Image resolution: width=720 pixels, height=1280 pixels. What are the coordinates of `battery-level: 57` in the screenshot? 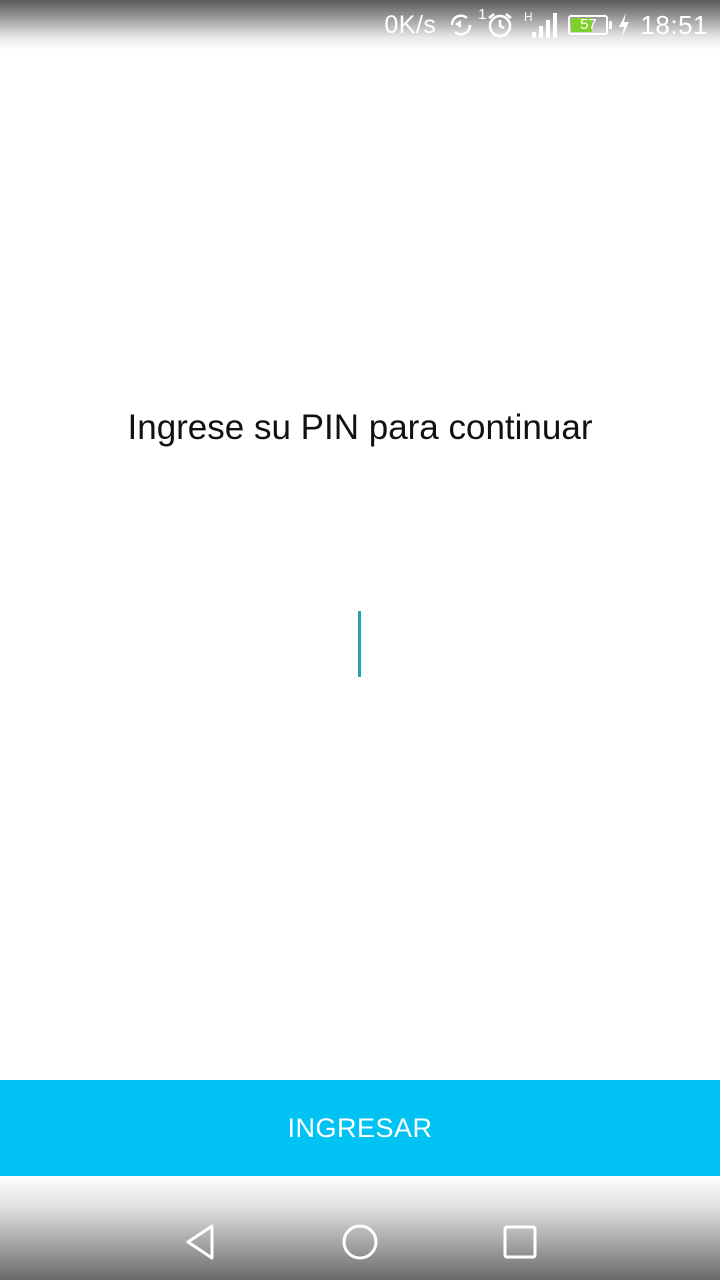 It's located at (588, 24).